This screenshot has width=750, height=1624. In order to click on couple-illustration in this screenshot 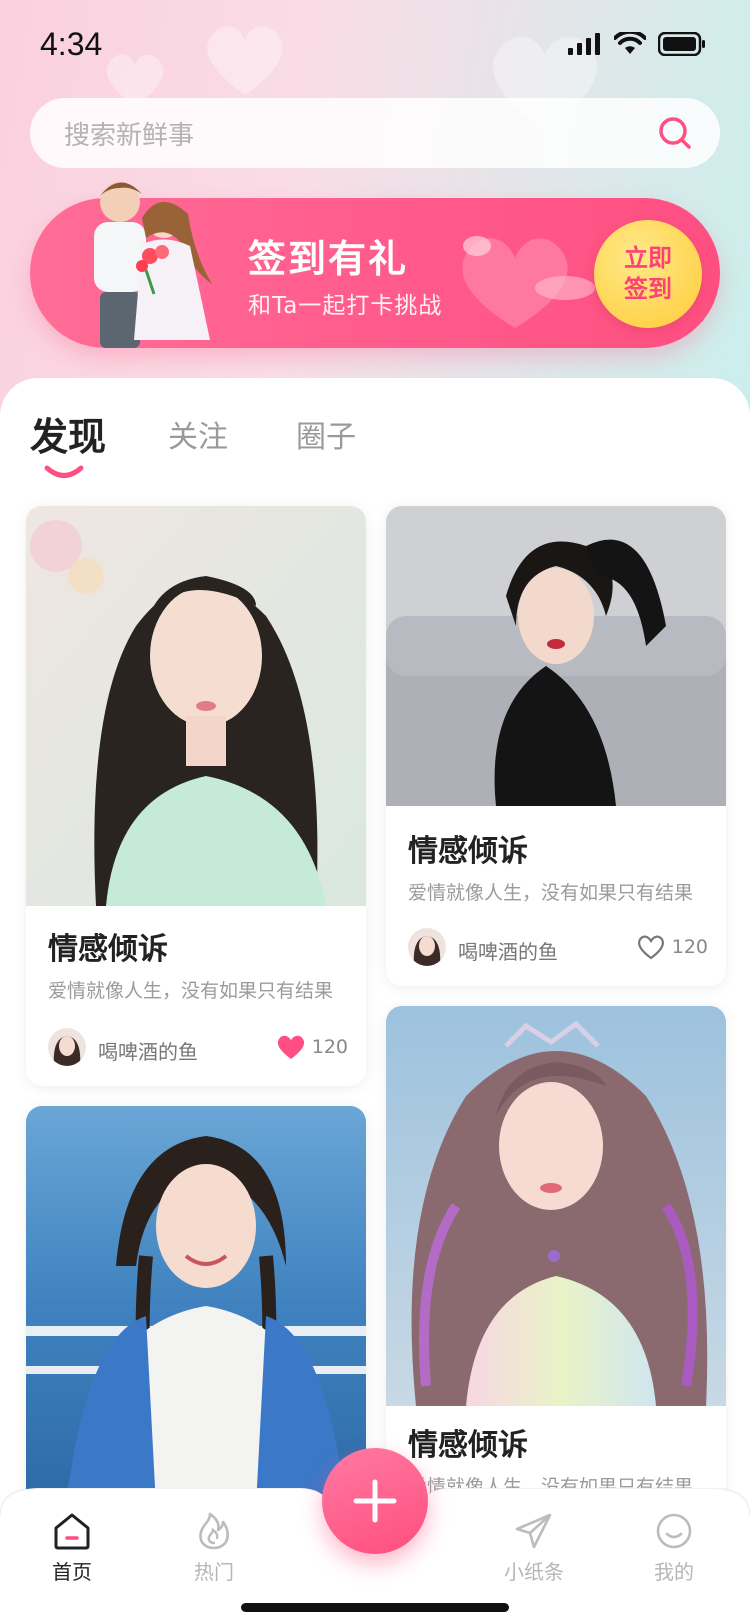, I will do `click(153, 265)`.